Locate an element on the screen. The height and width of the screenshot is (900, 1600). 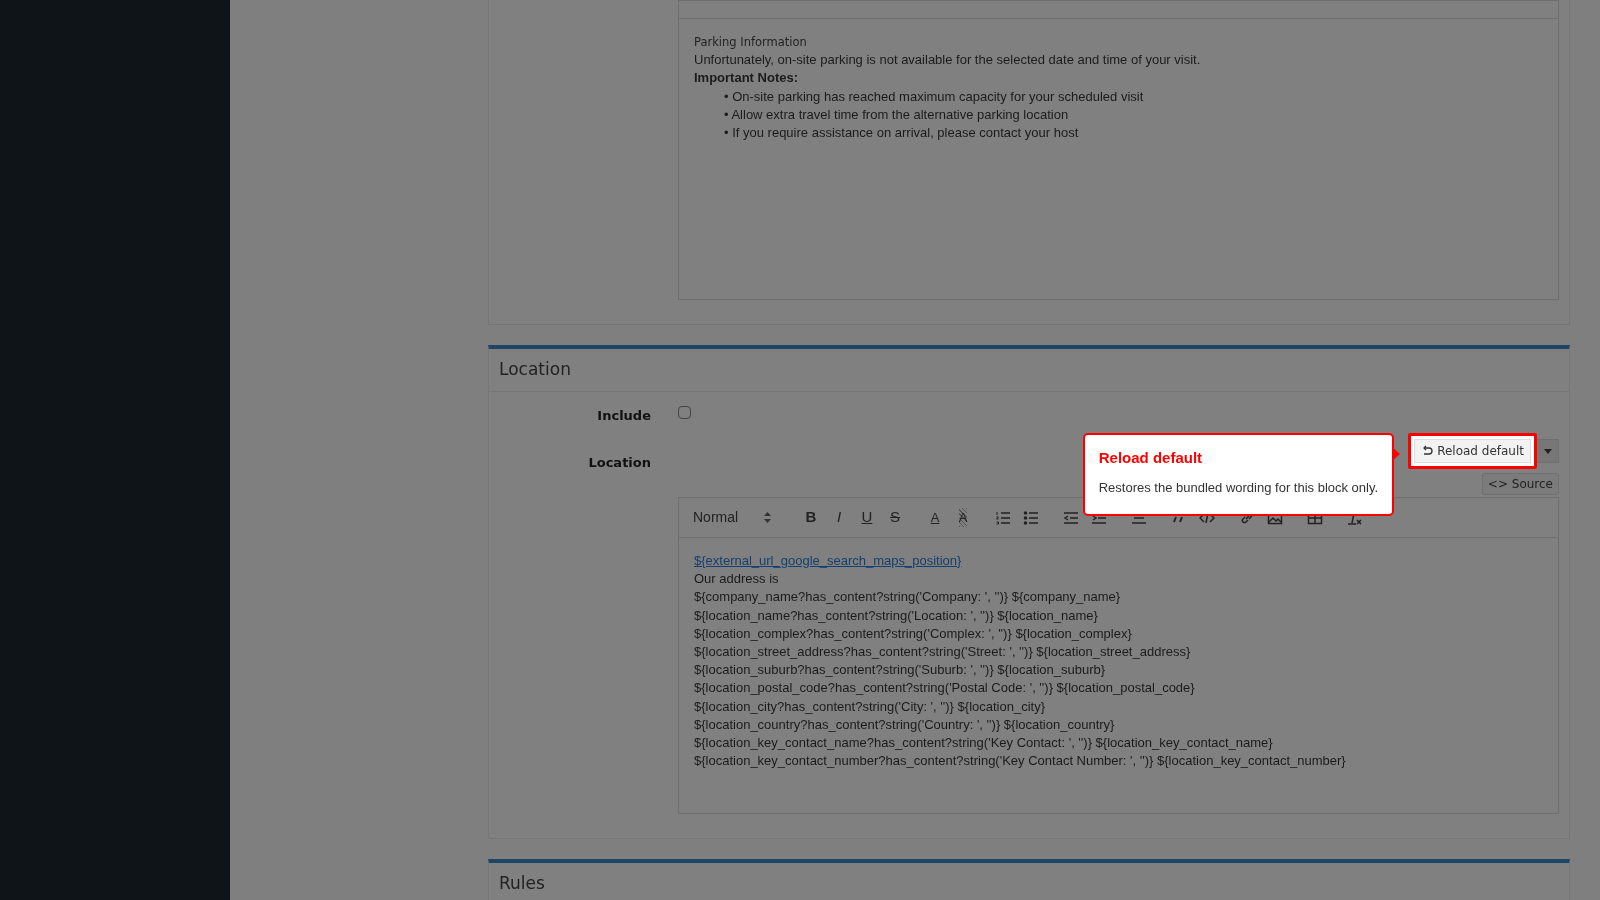
text-color-button: A is located at coordinates (935, 517).